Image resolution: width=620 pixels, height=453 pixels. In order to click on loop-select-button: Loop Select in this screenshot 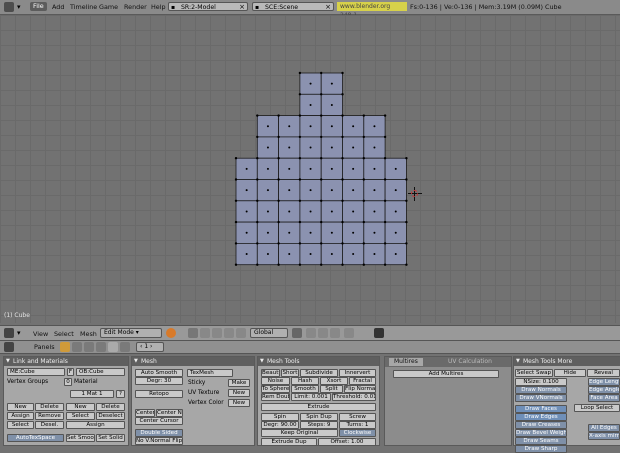, I will do `click(597, 408)`.